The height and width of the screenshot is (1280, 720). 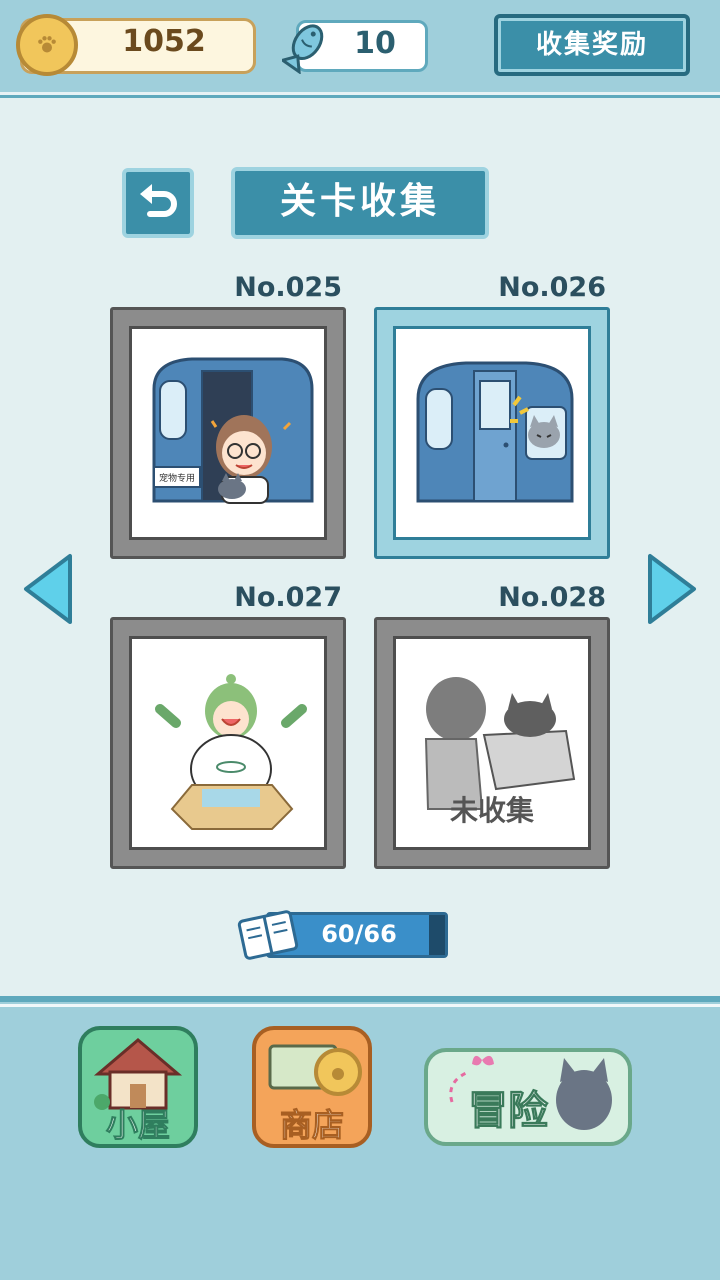 I want to click on previous-page-arrow-icon, so click(x=48, y=589).